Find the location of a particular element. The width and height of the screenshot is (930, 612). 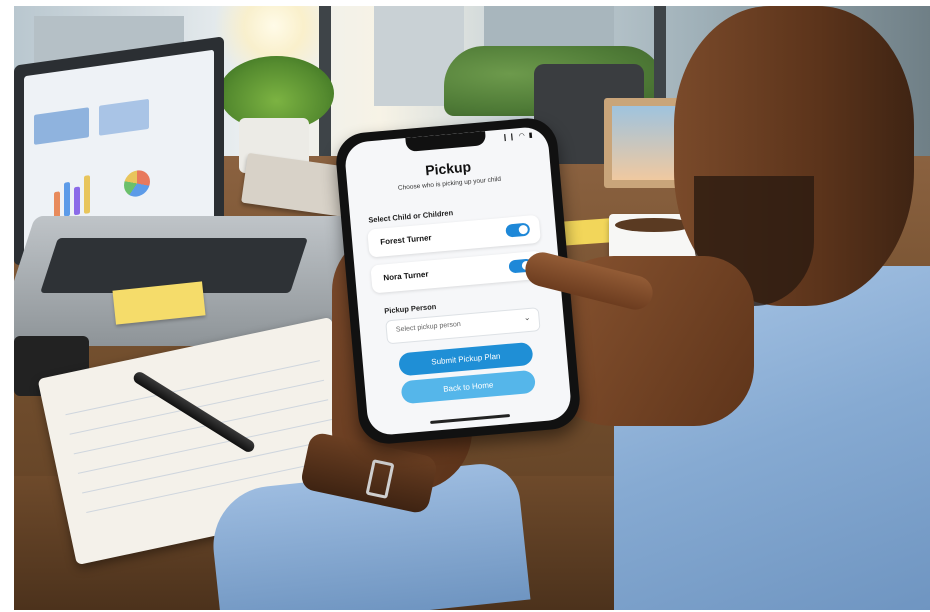

dashboard-map is located at coordinates (61, 126).